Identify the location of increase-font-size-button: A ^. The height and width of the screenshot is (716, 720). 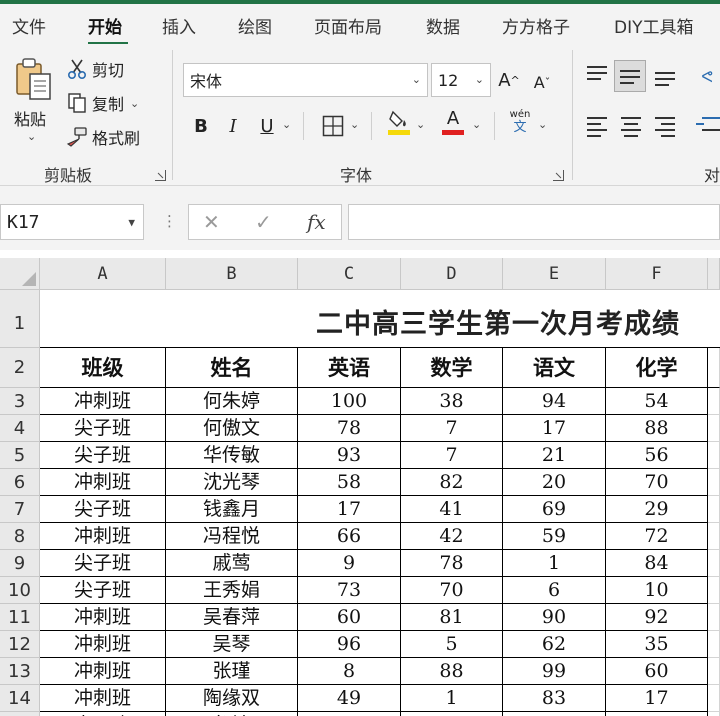
(509, 80).